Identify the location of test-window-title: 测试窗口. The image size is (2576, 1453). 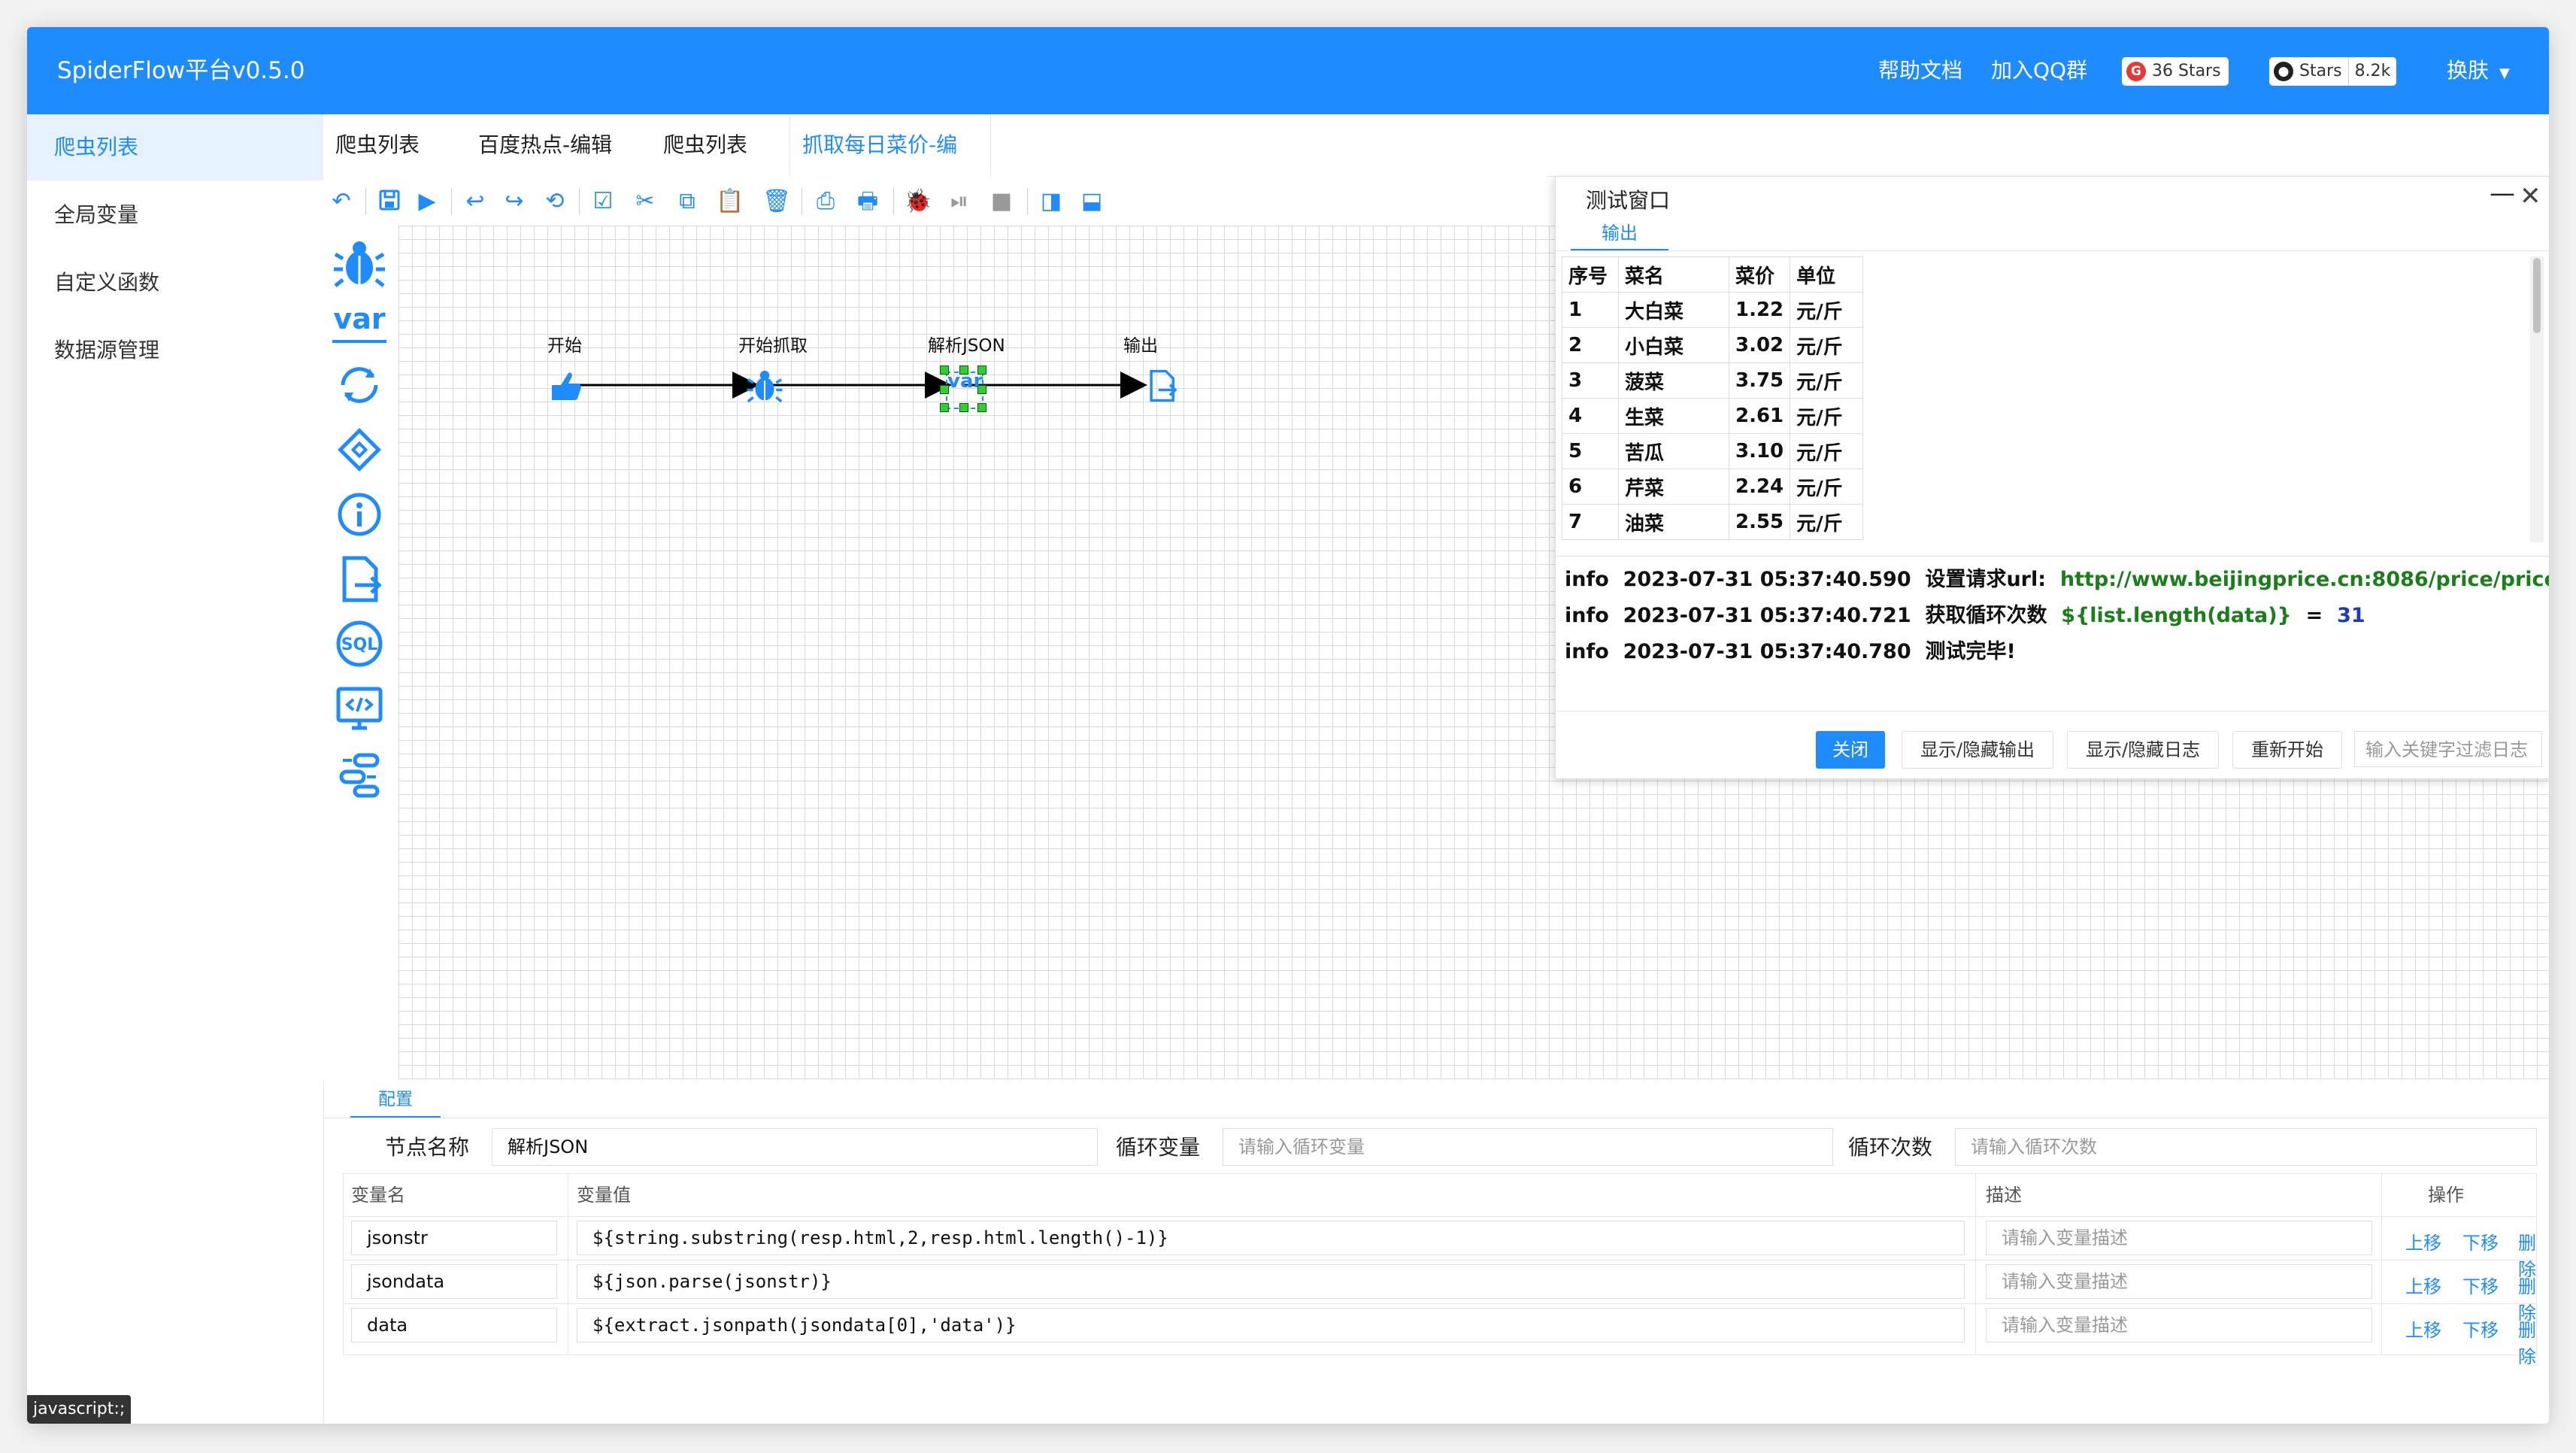
(1628, 200).